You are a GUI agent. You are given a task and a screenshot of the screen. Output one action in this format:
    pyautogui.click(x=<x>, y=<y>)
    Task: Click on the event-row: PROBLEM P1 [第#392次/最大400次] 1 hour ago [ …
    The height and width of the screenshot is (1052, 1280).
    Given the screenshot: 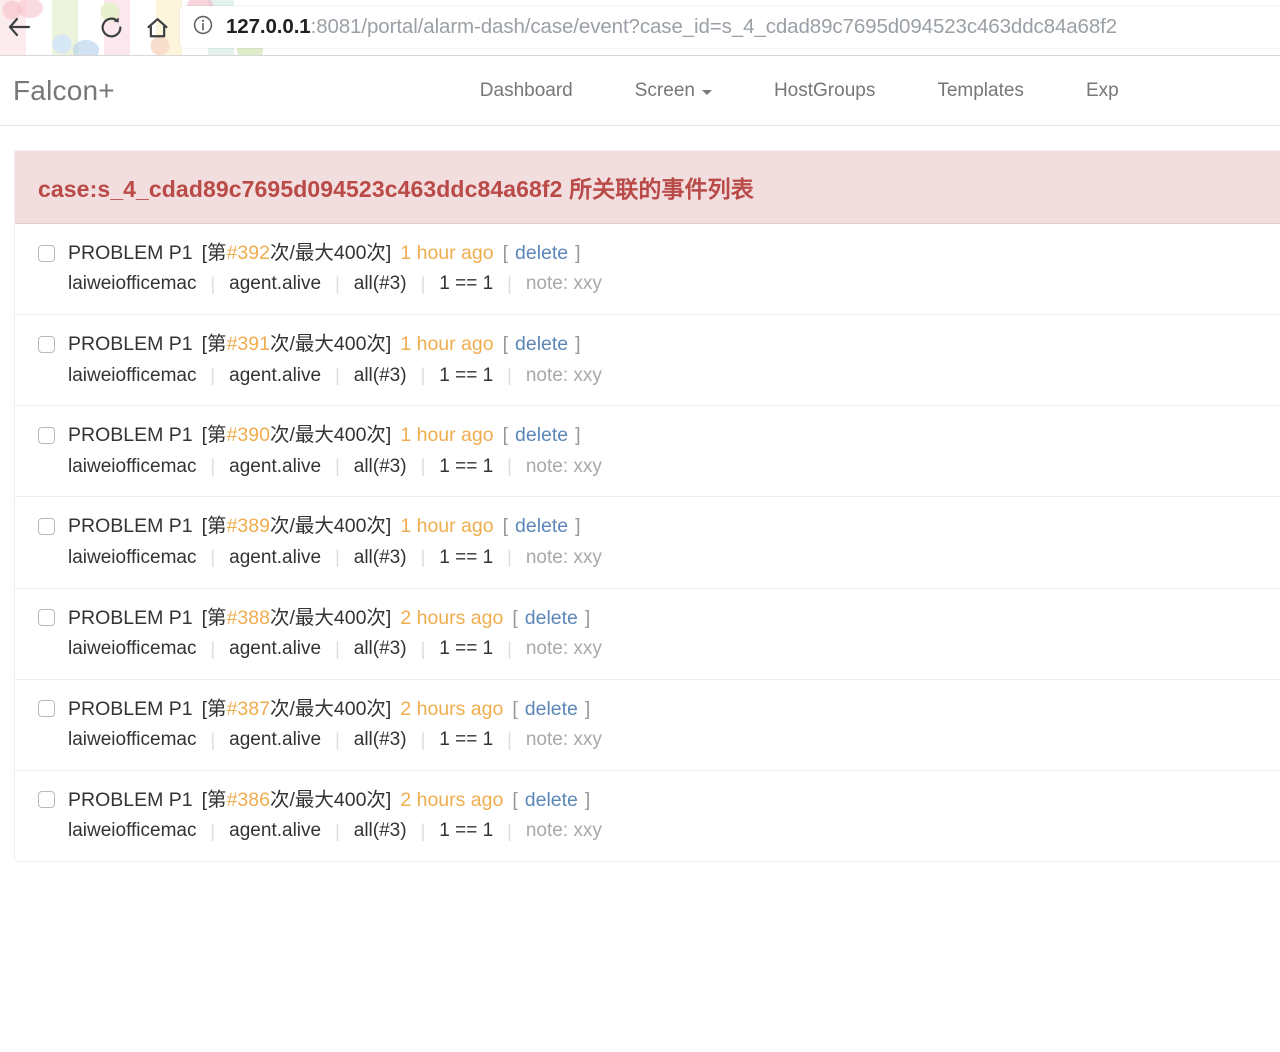 What is the action you would take?
    pyautogui.click(x=647, y=270)
    